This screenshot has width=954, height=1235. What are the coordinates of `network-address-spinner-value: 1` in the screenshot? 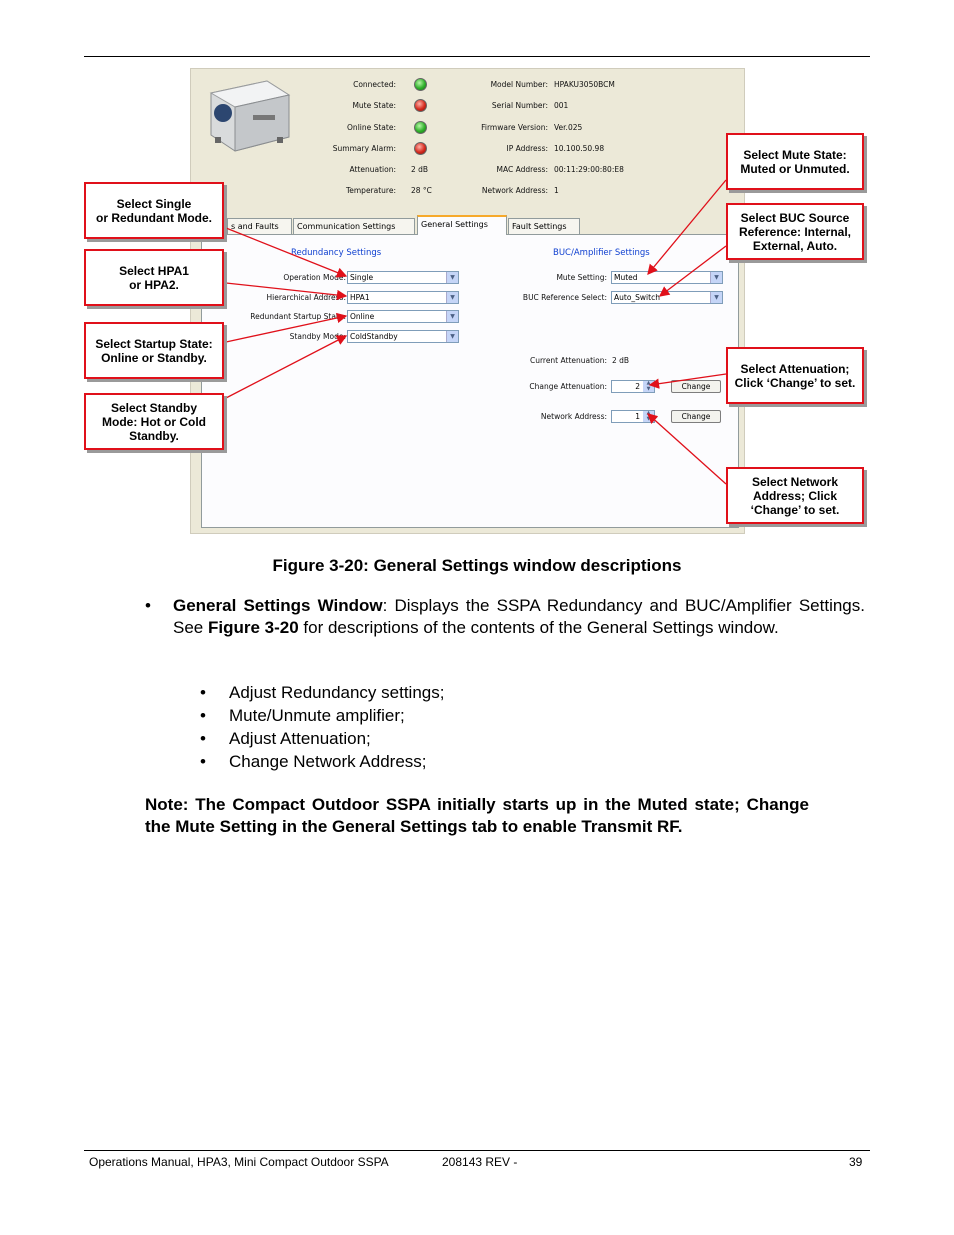 It's located at (637, 416).